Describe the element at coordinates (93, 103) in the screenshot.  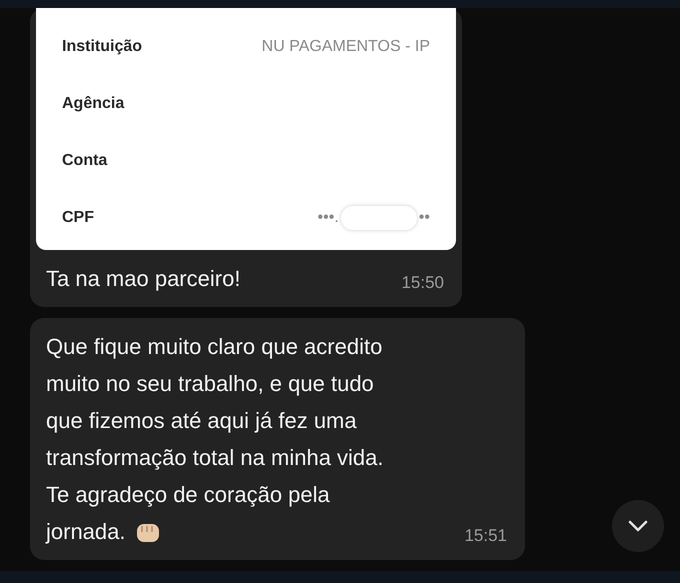
I see `field-label: Agência` at that location.